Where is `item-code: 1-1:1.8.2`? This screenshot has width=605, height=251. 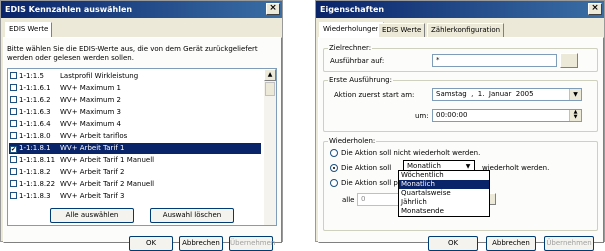
item-code: 1-1:1.8.2 is located at coordinates (35, 172).